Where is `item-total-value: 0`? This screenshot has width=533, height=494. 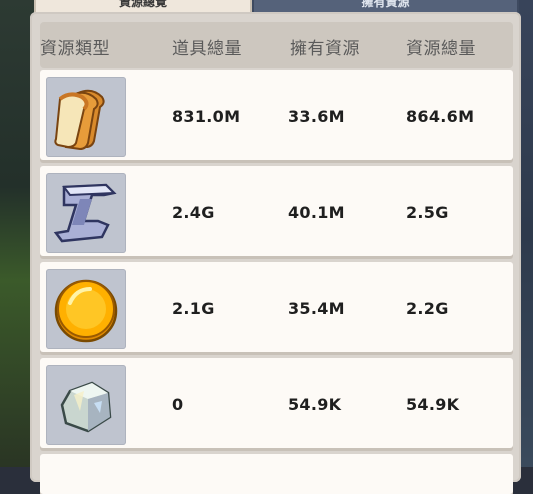
item-total-value: 0 is located at coordinates (178, 404).